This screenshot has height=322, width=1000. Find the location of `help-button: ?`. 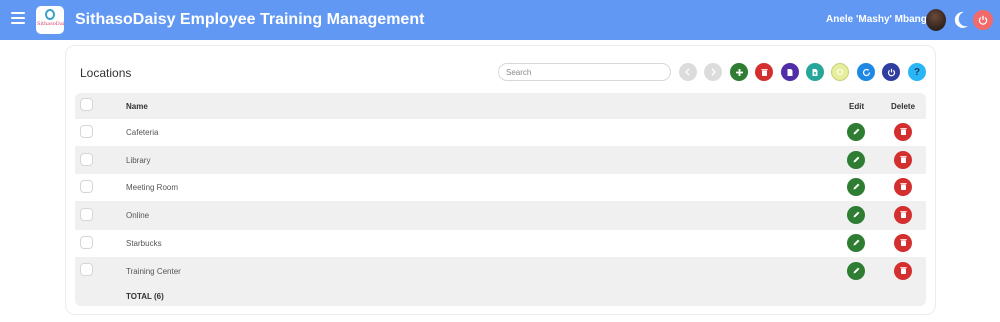

help-button: ? is located at coordinates (917, 72).